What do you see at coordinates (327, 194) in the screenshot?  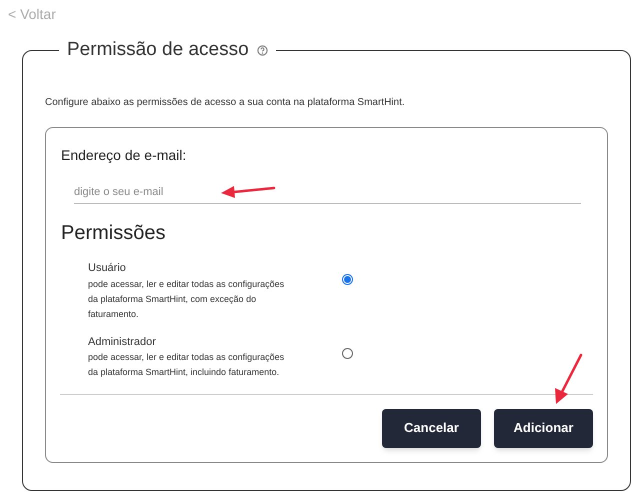 I see `email-field: digite o seu e-mail` at bounding box center [327, 194].